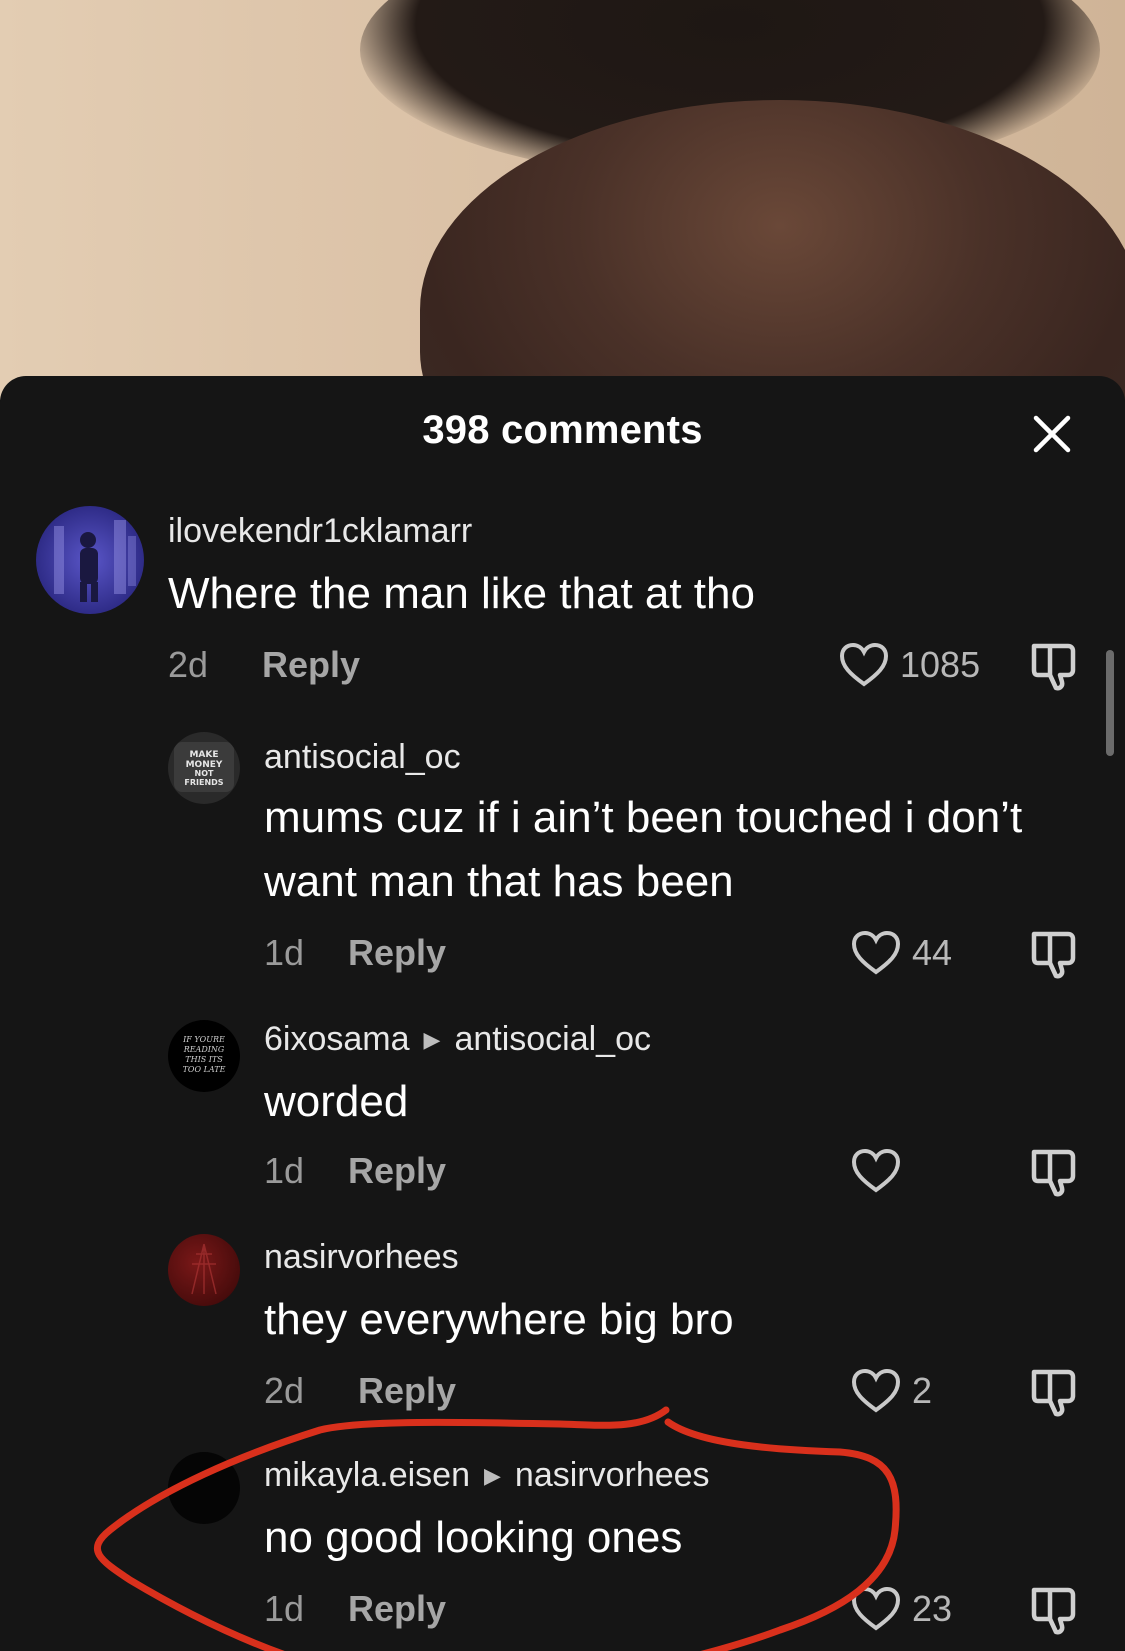 The height and width of the screenshot is (1651, 1125). Describe the element at coordinates (204, 1069) in the screenshot. I see `svg-text: TOO LATE` at that location.